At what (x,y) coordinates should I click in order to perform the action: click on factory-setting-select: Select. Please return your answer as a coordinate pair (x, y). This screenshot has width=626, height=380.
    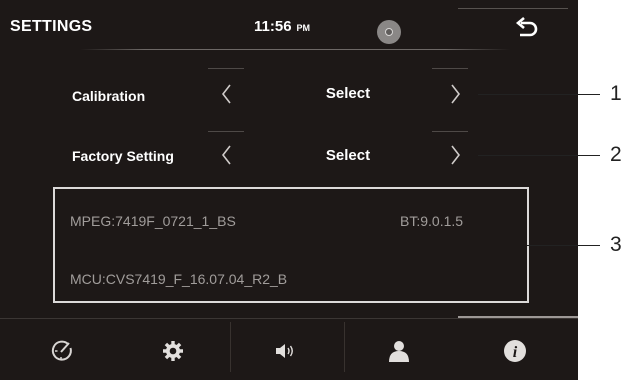
    Looking at the image, I should click on (348, 155).